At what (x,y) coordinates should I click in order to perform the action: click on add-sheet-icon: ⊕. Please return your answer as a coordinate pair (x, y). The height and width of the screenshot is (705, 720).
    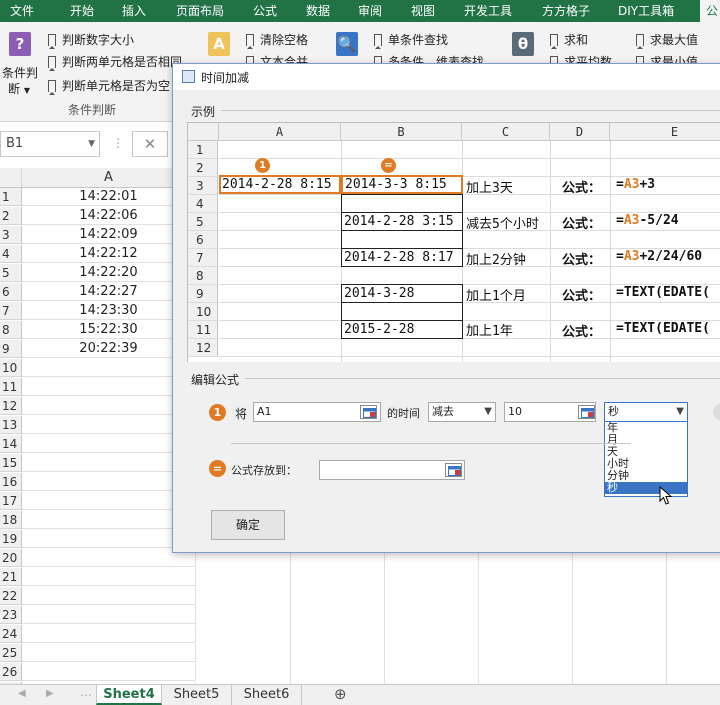
    Looking at the image, I should click on (340, 694).